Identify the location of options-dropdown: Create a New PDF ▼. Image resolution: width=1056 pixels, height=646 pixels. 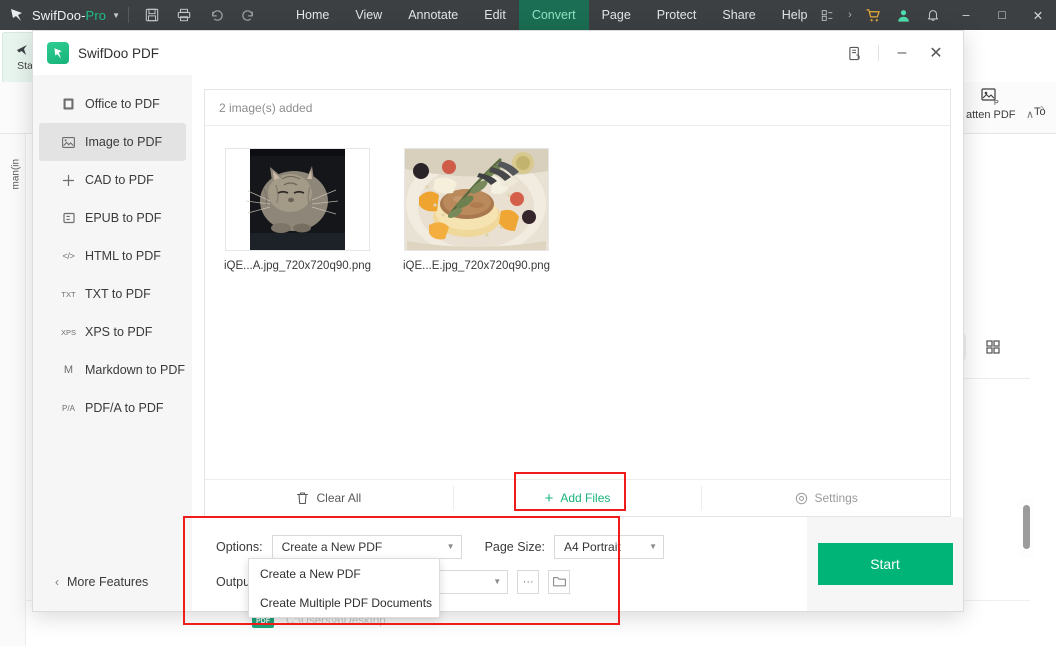
(366, 546).